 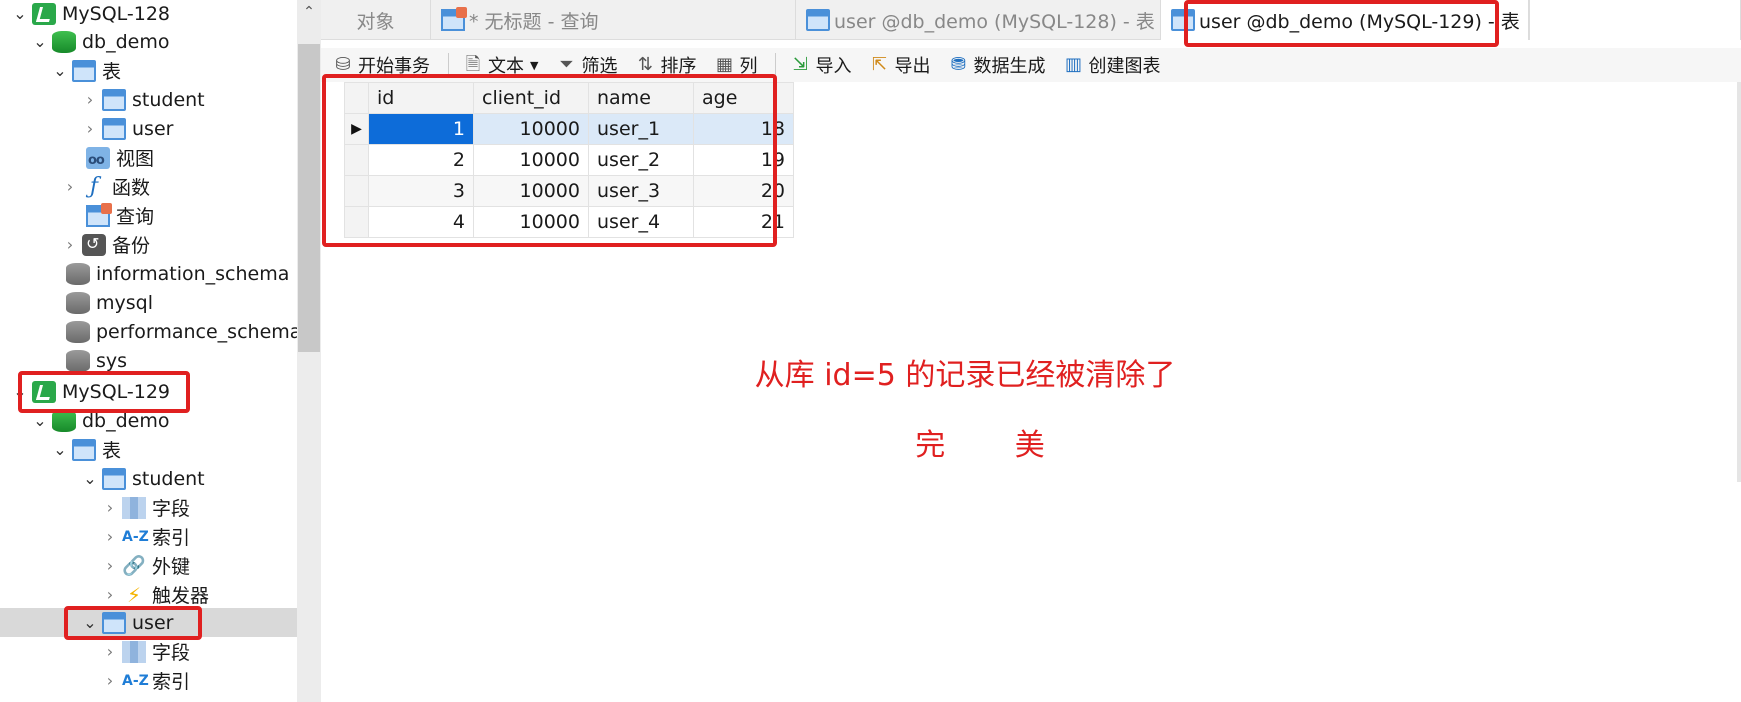 What do you see at coordinates (356, 129) in the screenshot?
I see `row-marker: ▶` at bounding box center [356, 129].